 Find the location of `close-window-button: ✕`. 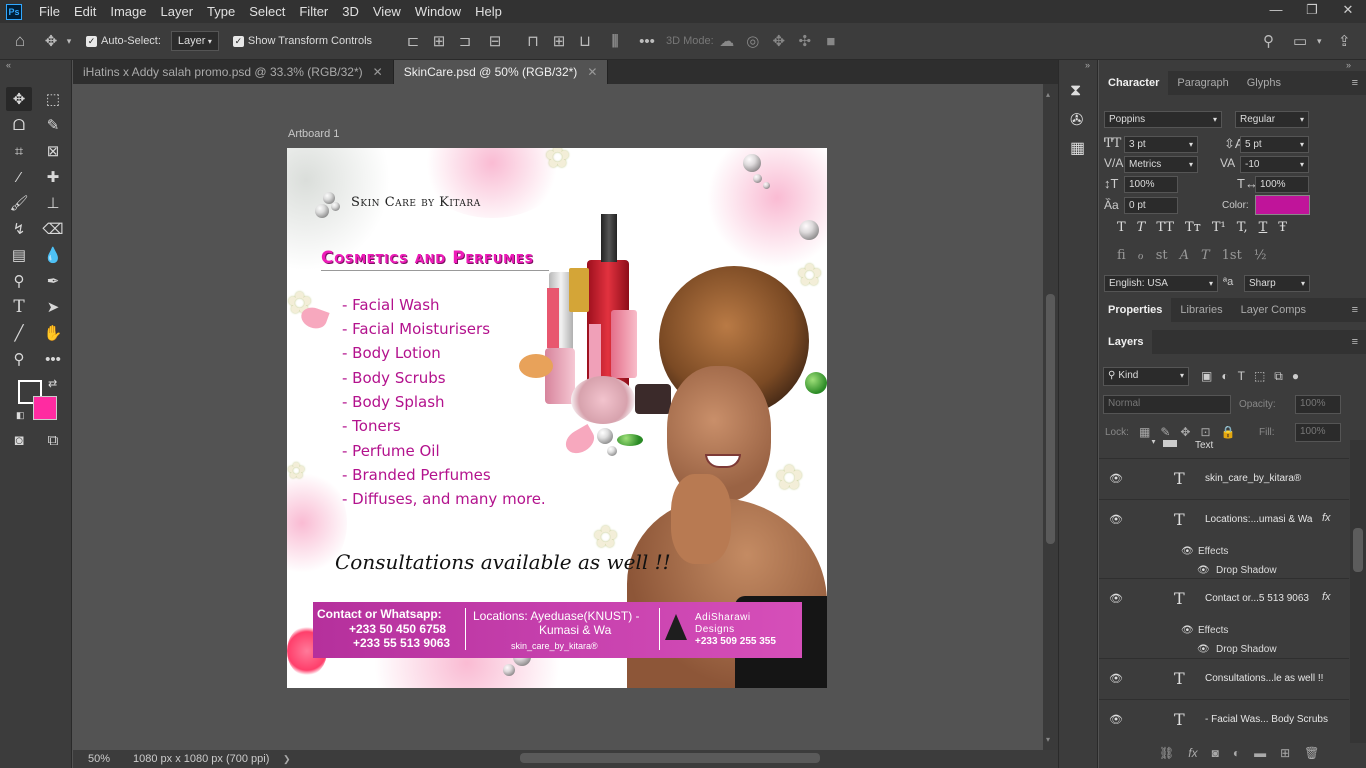

close-window-button: ✕ is located at coordinates (1348, 11).